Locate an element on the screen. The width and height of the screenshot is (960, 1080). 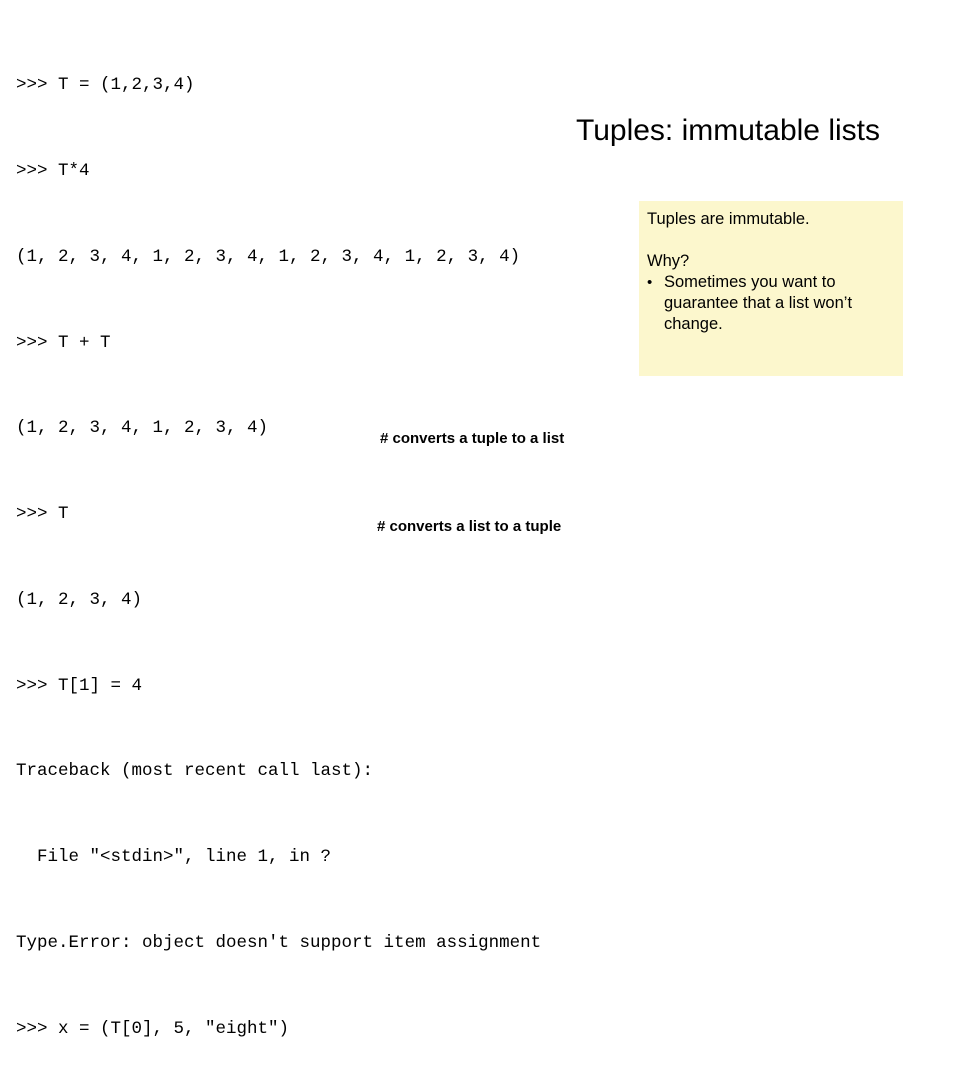
console-line: >>> T*4 is located at coordinates (53, 170).